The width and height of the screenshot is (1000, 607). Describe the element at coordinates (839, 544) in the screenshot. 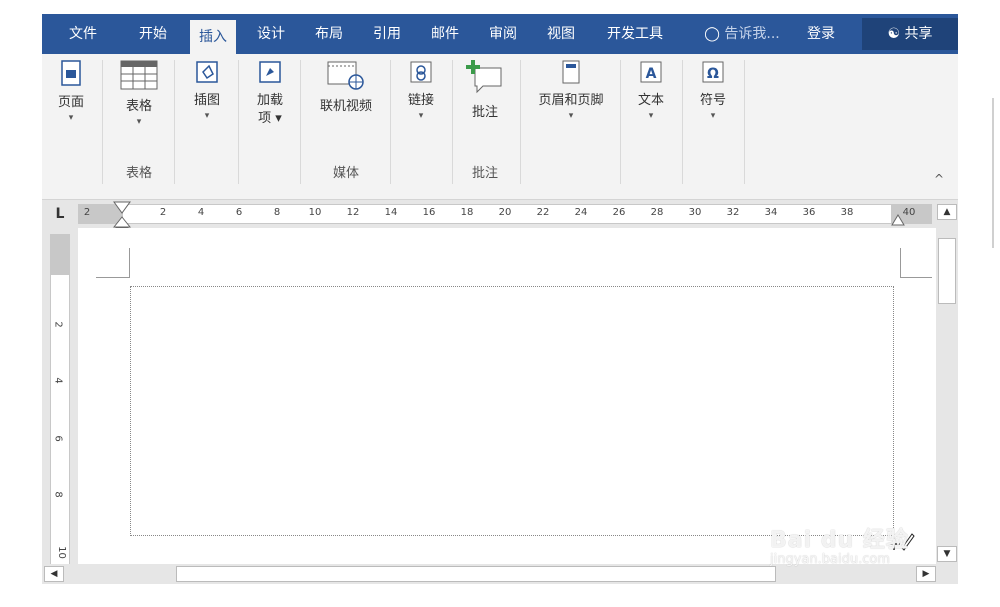

I see `baidu-watermark: Bai du 经验 jingyan.baidu.com` at that location.